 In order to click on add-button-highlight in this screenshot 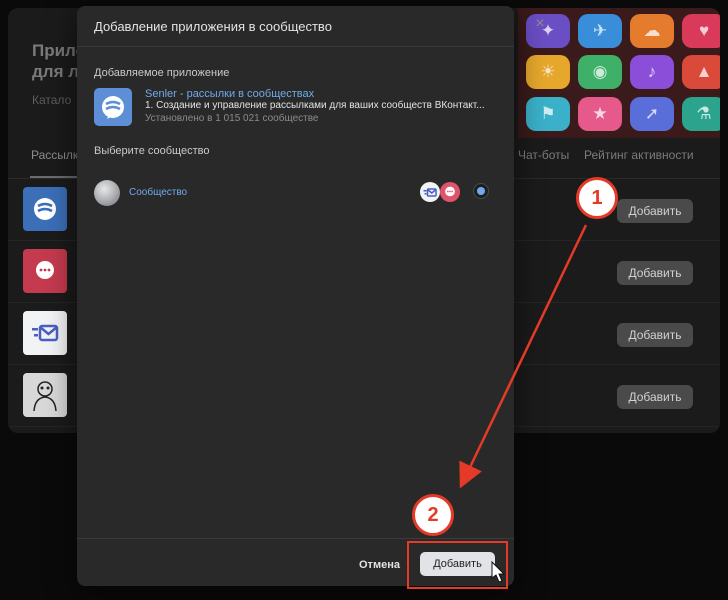, I will do `click(457, 565)`.